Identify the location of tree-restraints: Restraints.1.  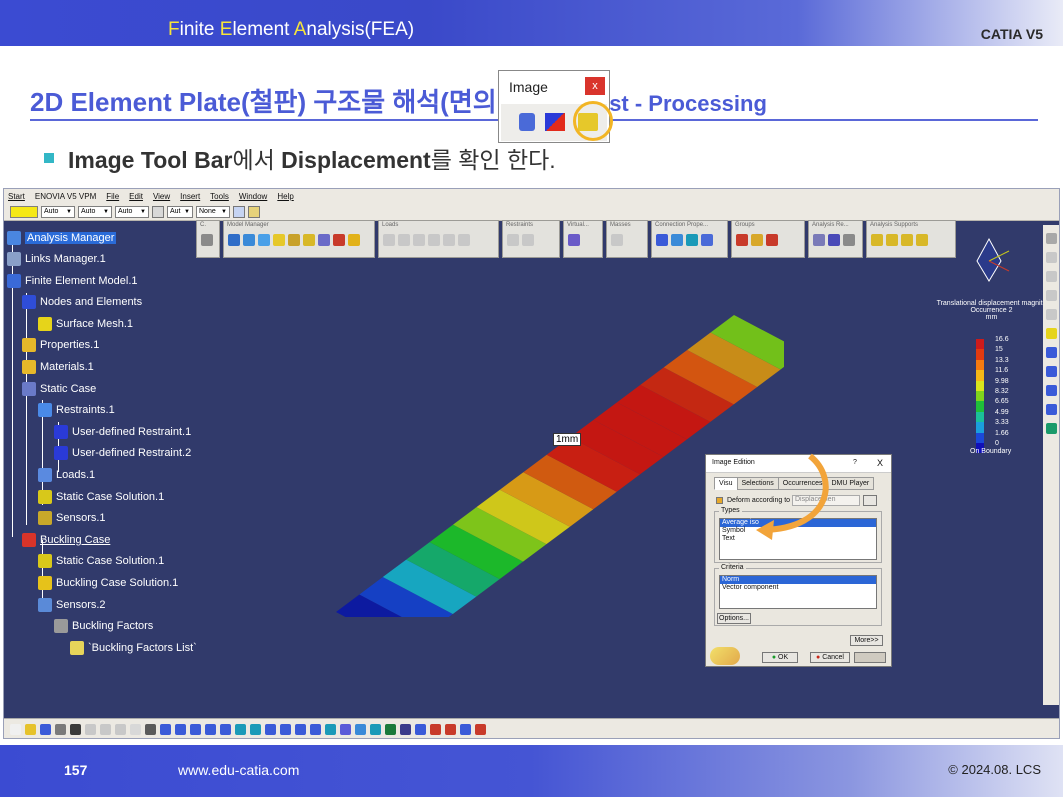
(76, 410).